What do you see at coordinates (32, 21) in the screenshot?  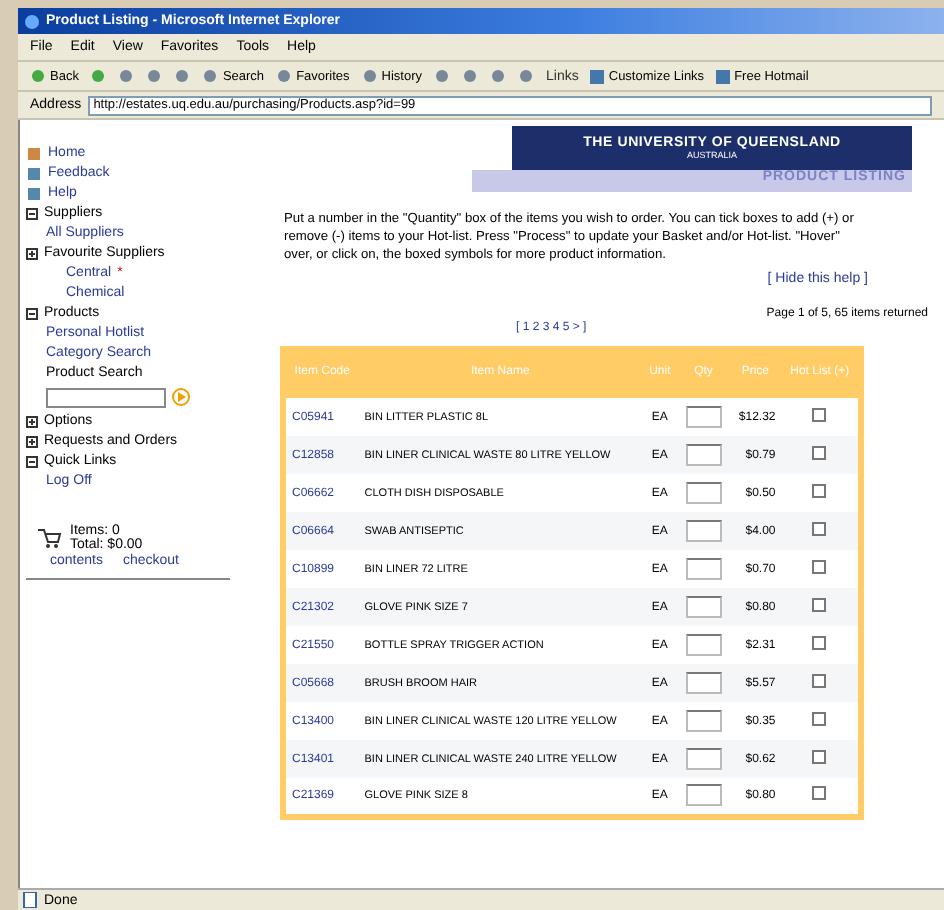 I see `browser-icon` at bounding box center [32, 21].